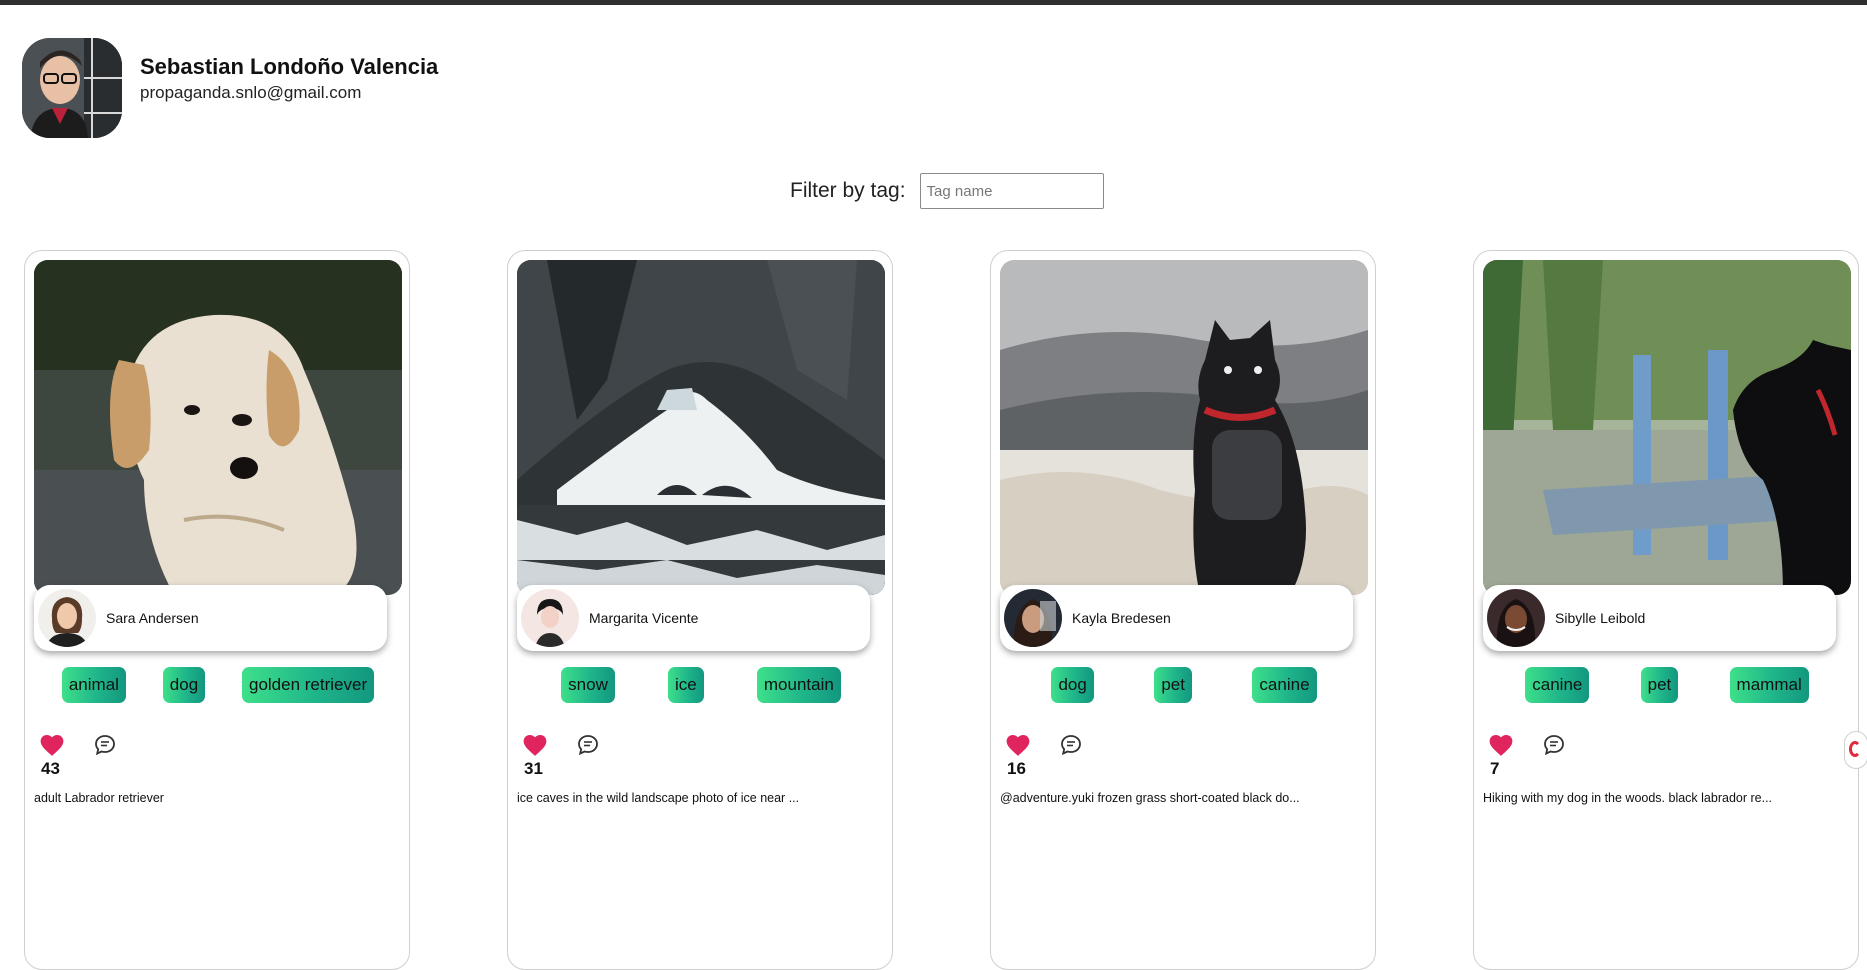 This screenshot has width=1867, height=970. I want to click on like-count: 7, so click(1495, 768).